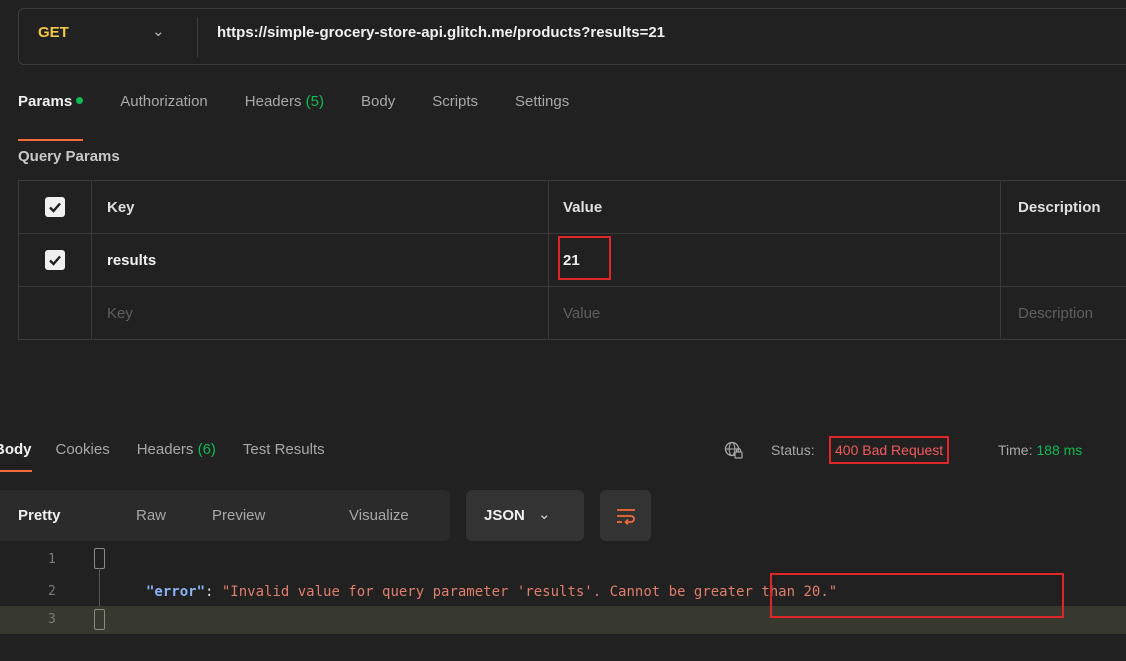 This screenshot has height=661, width=1126. What do you see at coordinates (917, 595) in the screenshot?
I see `error-message-highlight-box` at bounding box center [917, 595].